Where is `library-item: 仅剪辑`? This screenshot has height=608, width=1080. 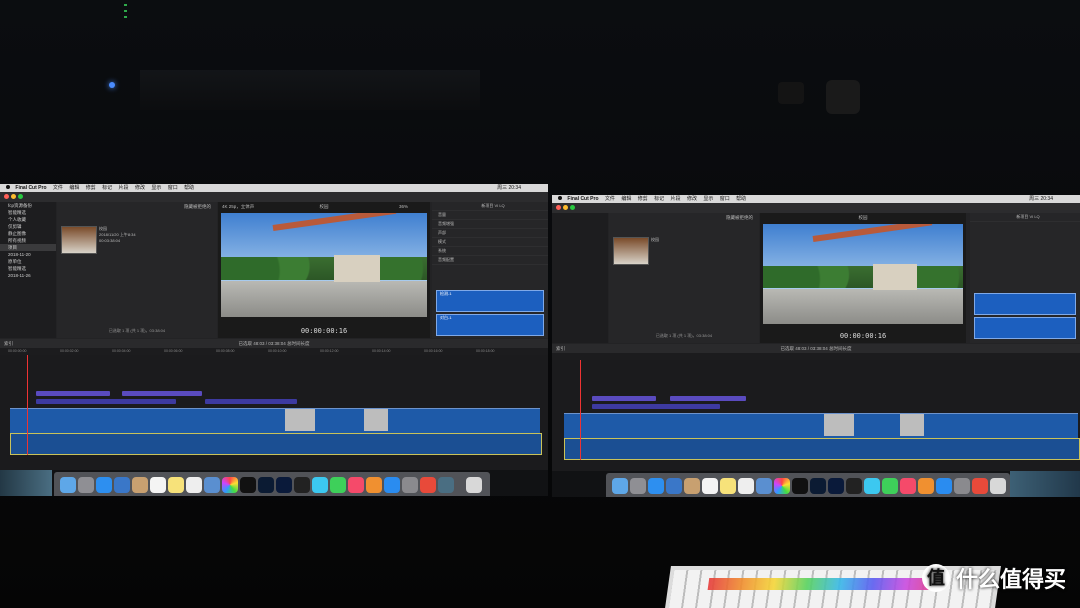 library-item: 仅剪辑 is located at coordinates (28, 226).